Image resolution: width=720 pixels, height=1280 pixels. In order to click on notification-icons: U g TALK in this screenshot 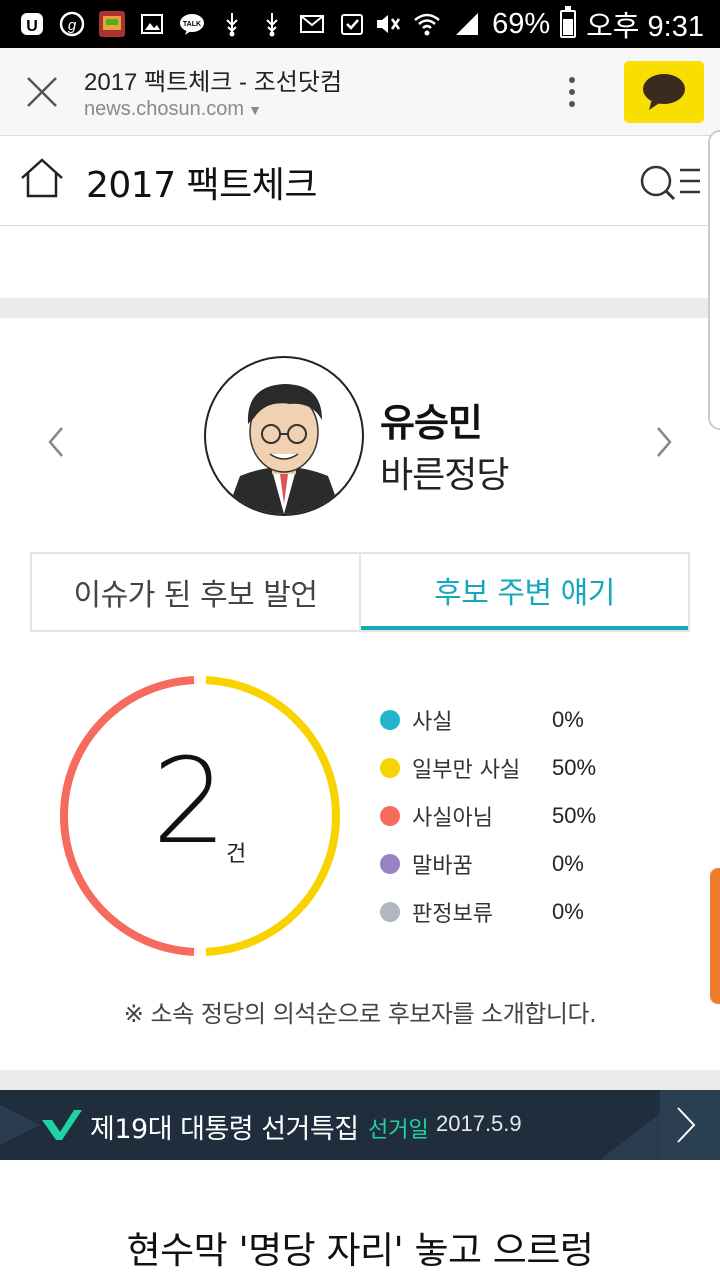, I will do `click(192, 24)`.